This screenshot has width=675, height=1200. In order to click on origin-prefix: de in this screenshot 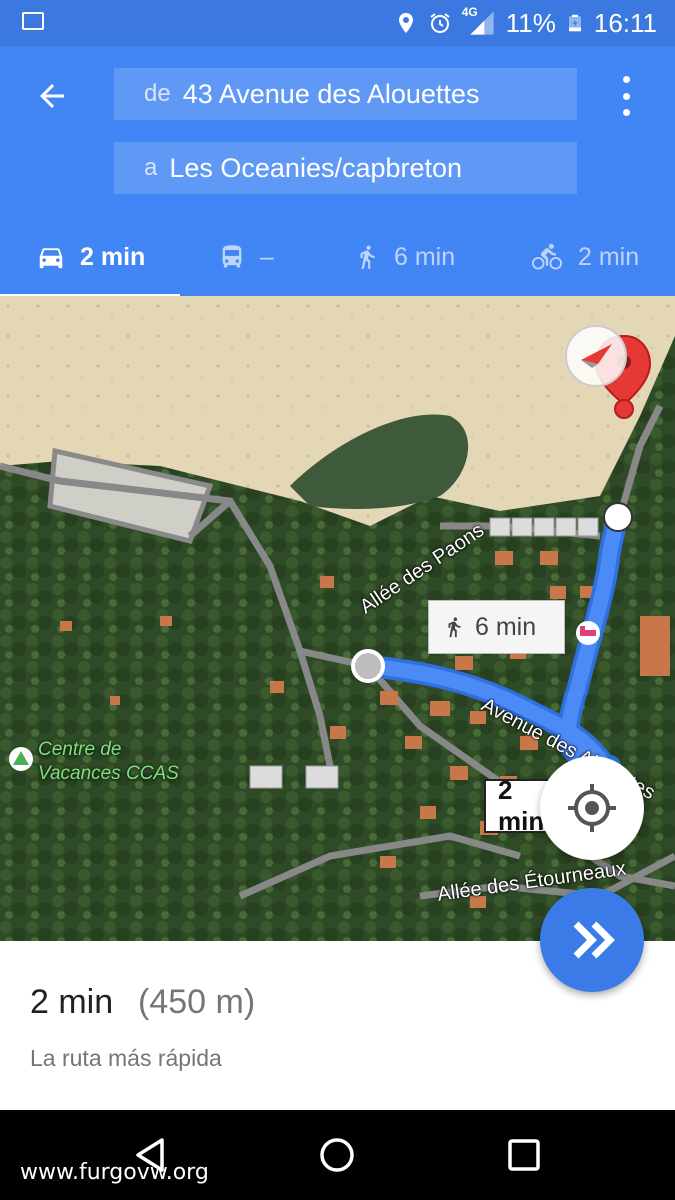, I will do `click(157, 93)`.